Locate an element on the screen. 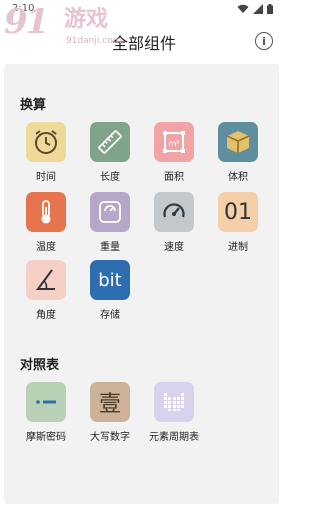 The image size is (320, 510). area-square-icon: m² is located at coordinates (174, 142).